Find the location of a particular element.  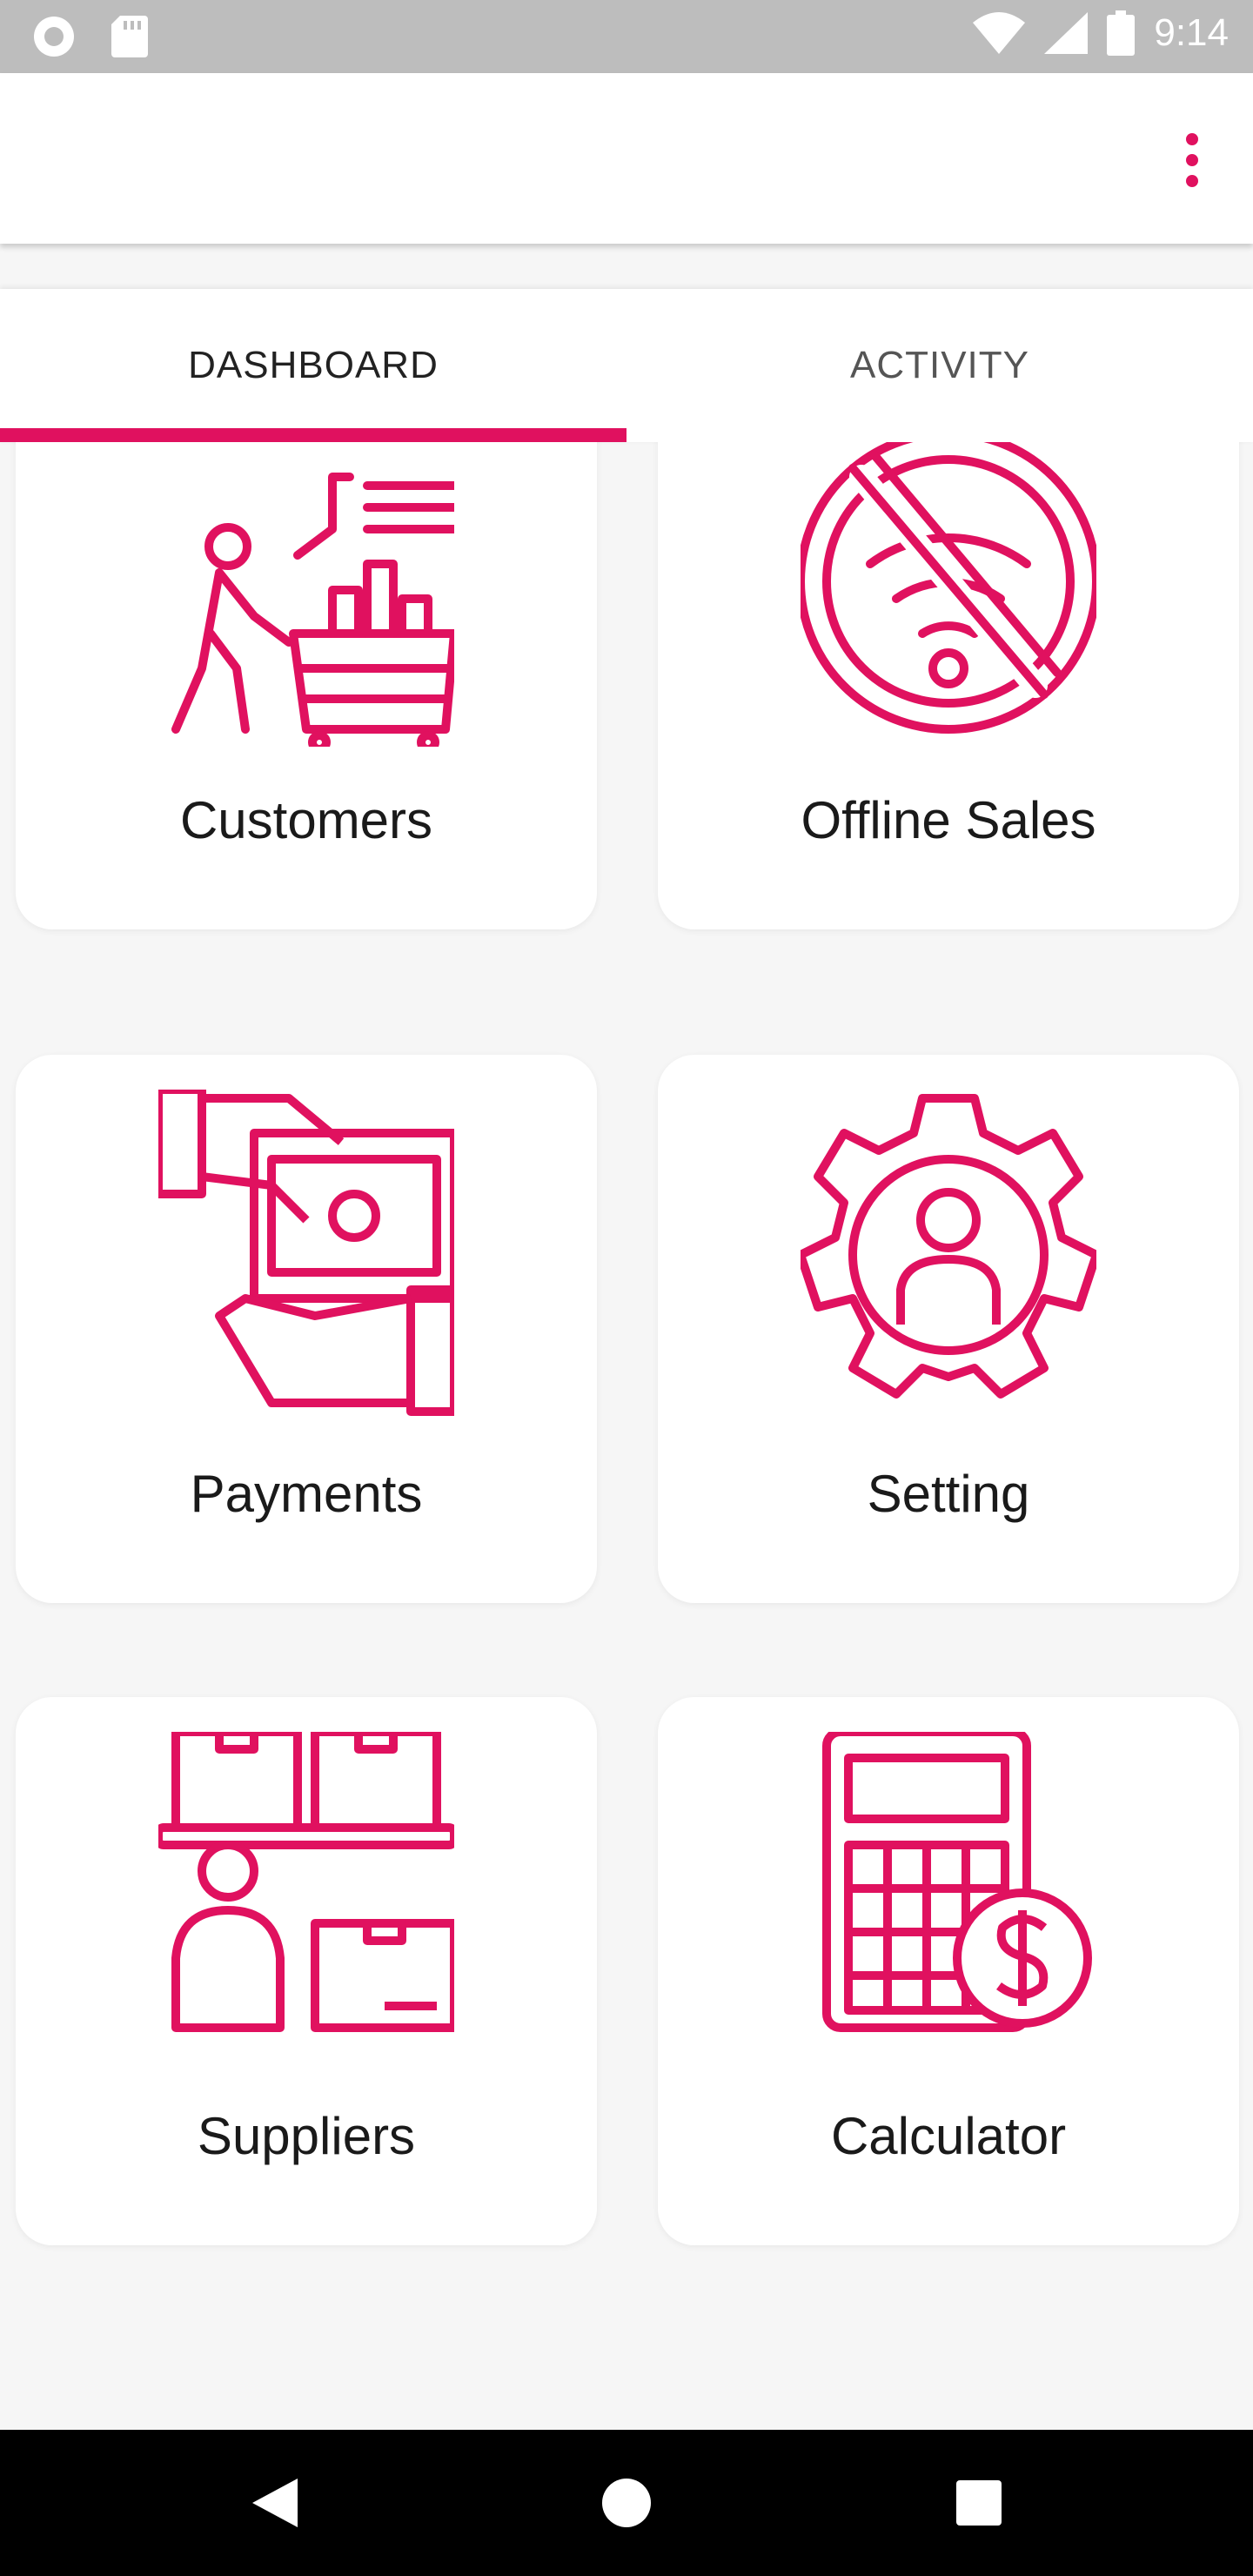

setting-card: Setting is located at coordinates (948, 1329).